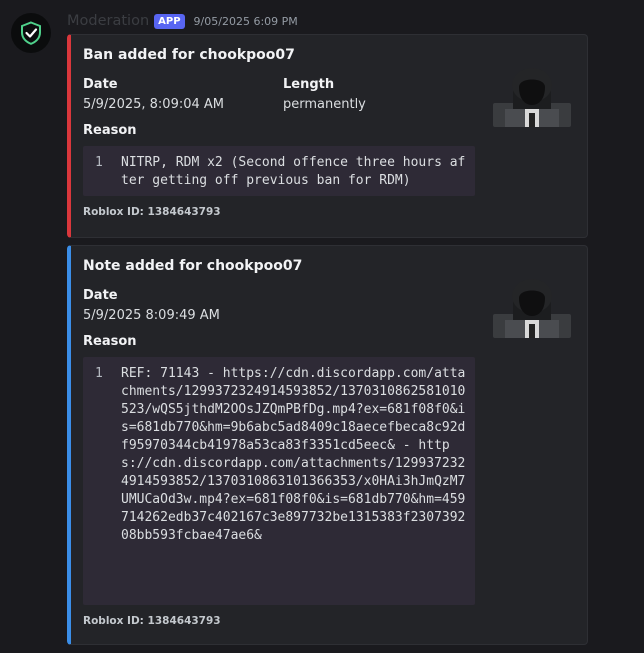 The image size is (644, 653). I want to click on message-timestamp: 9/05/2025 6:09 PM, so click(246, 21).